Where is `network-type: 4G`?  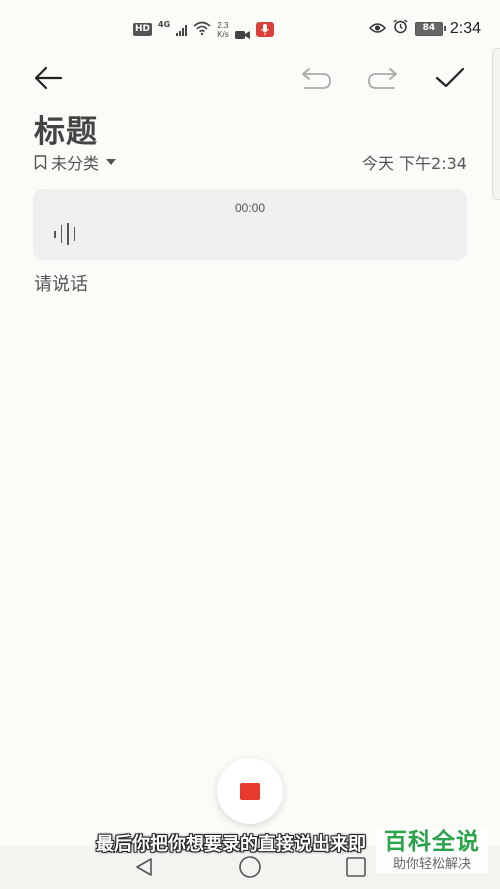
network-type: 4G is located at coordinates (164, 24).